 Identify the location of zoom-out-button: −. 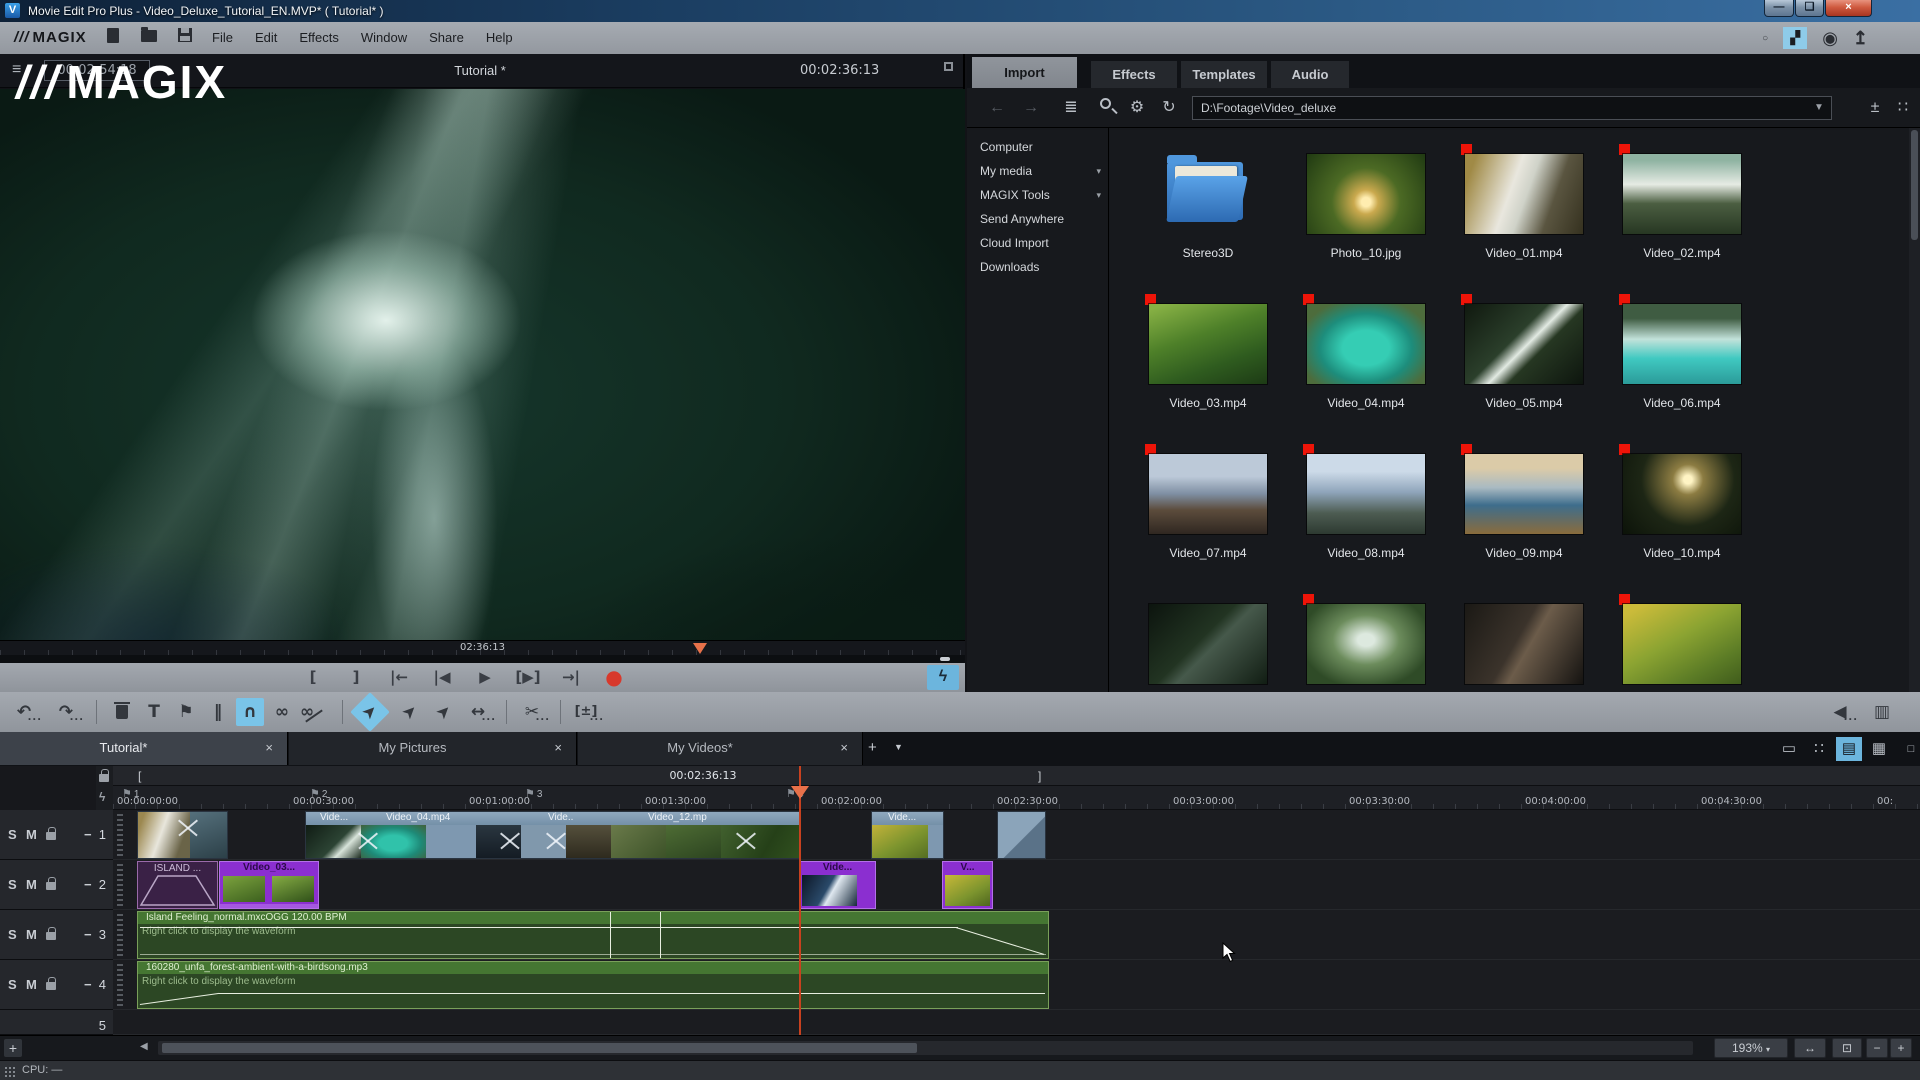
(1877, 1048).